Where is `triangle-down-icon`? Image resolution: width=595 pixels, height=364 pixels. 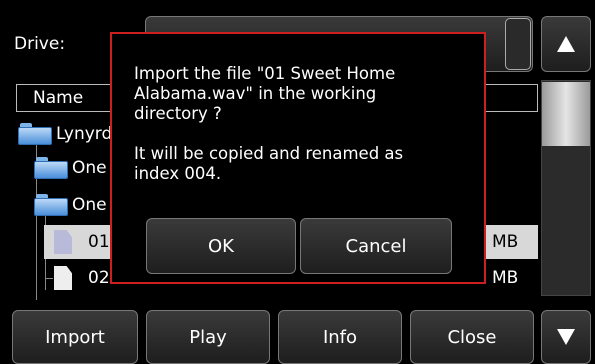
triangle-down-icon is located at coordinates (566, 337).